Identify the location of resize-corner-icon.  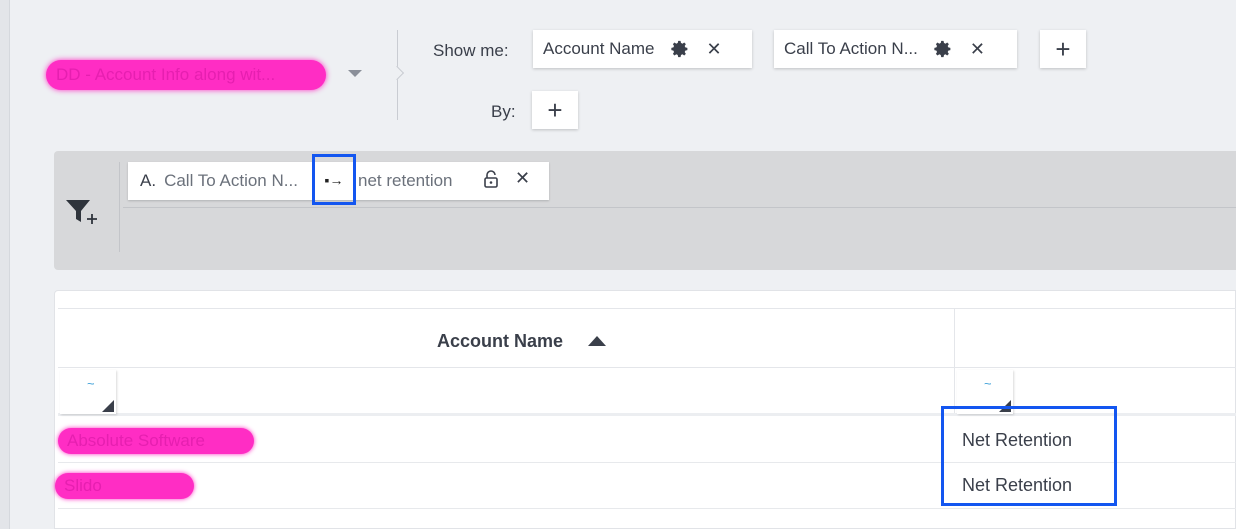
(108, 406).